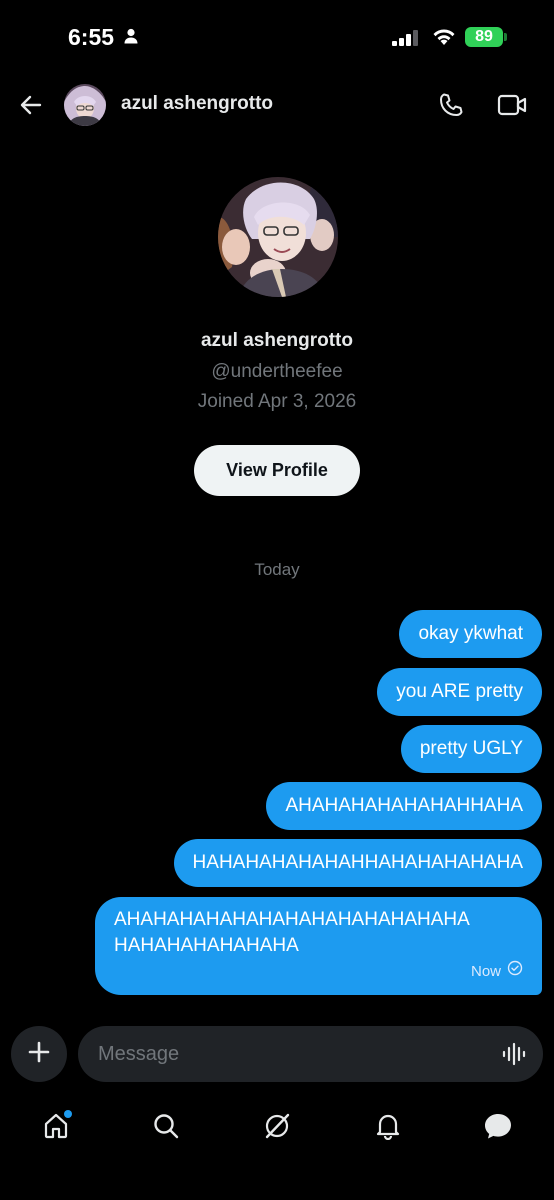  I want to click on bottom-tab-bar, so click(277, 1130).